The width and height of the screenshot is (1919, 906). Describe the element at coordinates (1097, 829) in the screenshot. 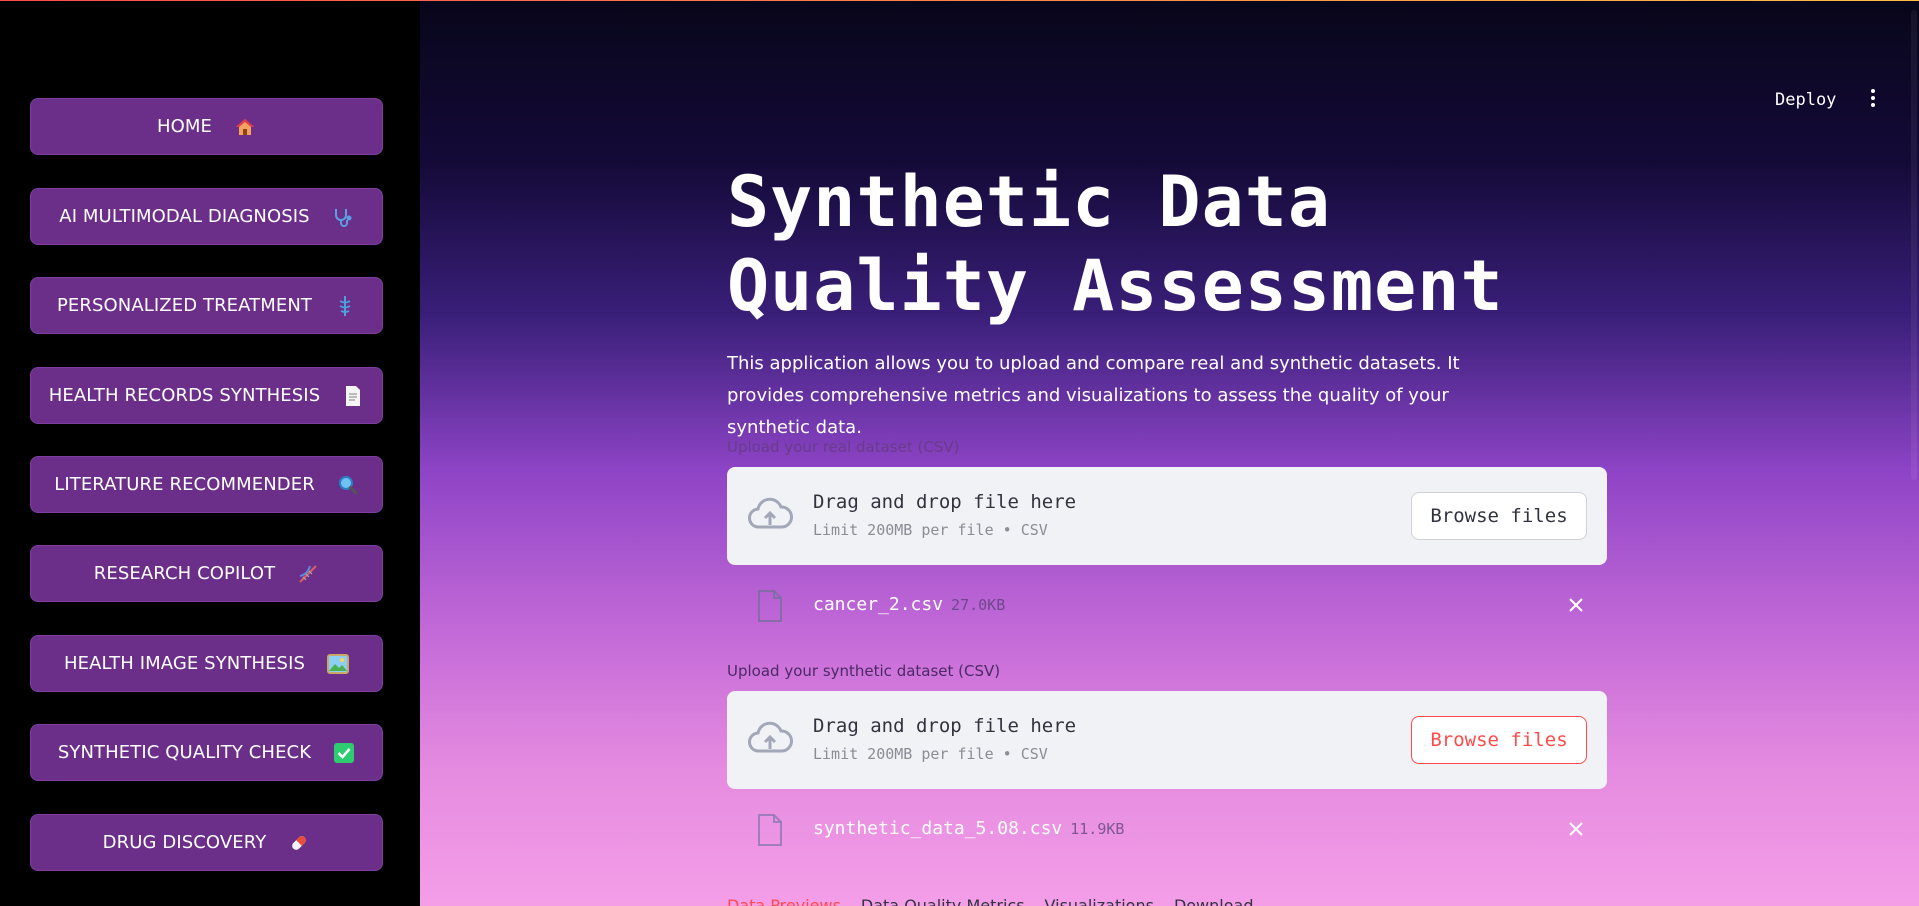

I see `file-size: 11.9KB` at that location.